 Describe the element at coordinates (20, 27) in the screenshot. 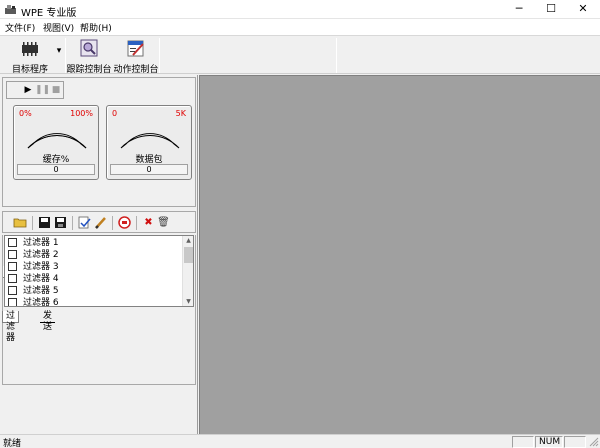

I see `menu-file: 文件(F)` at that location.